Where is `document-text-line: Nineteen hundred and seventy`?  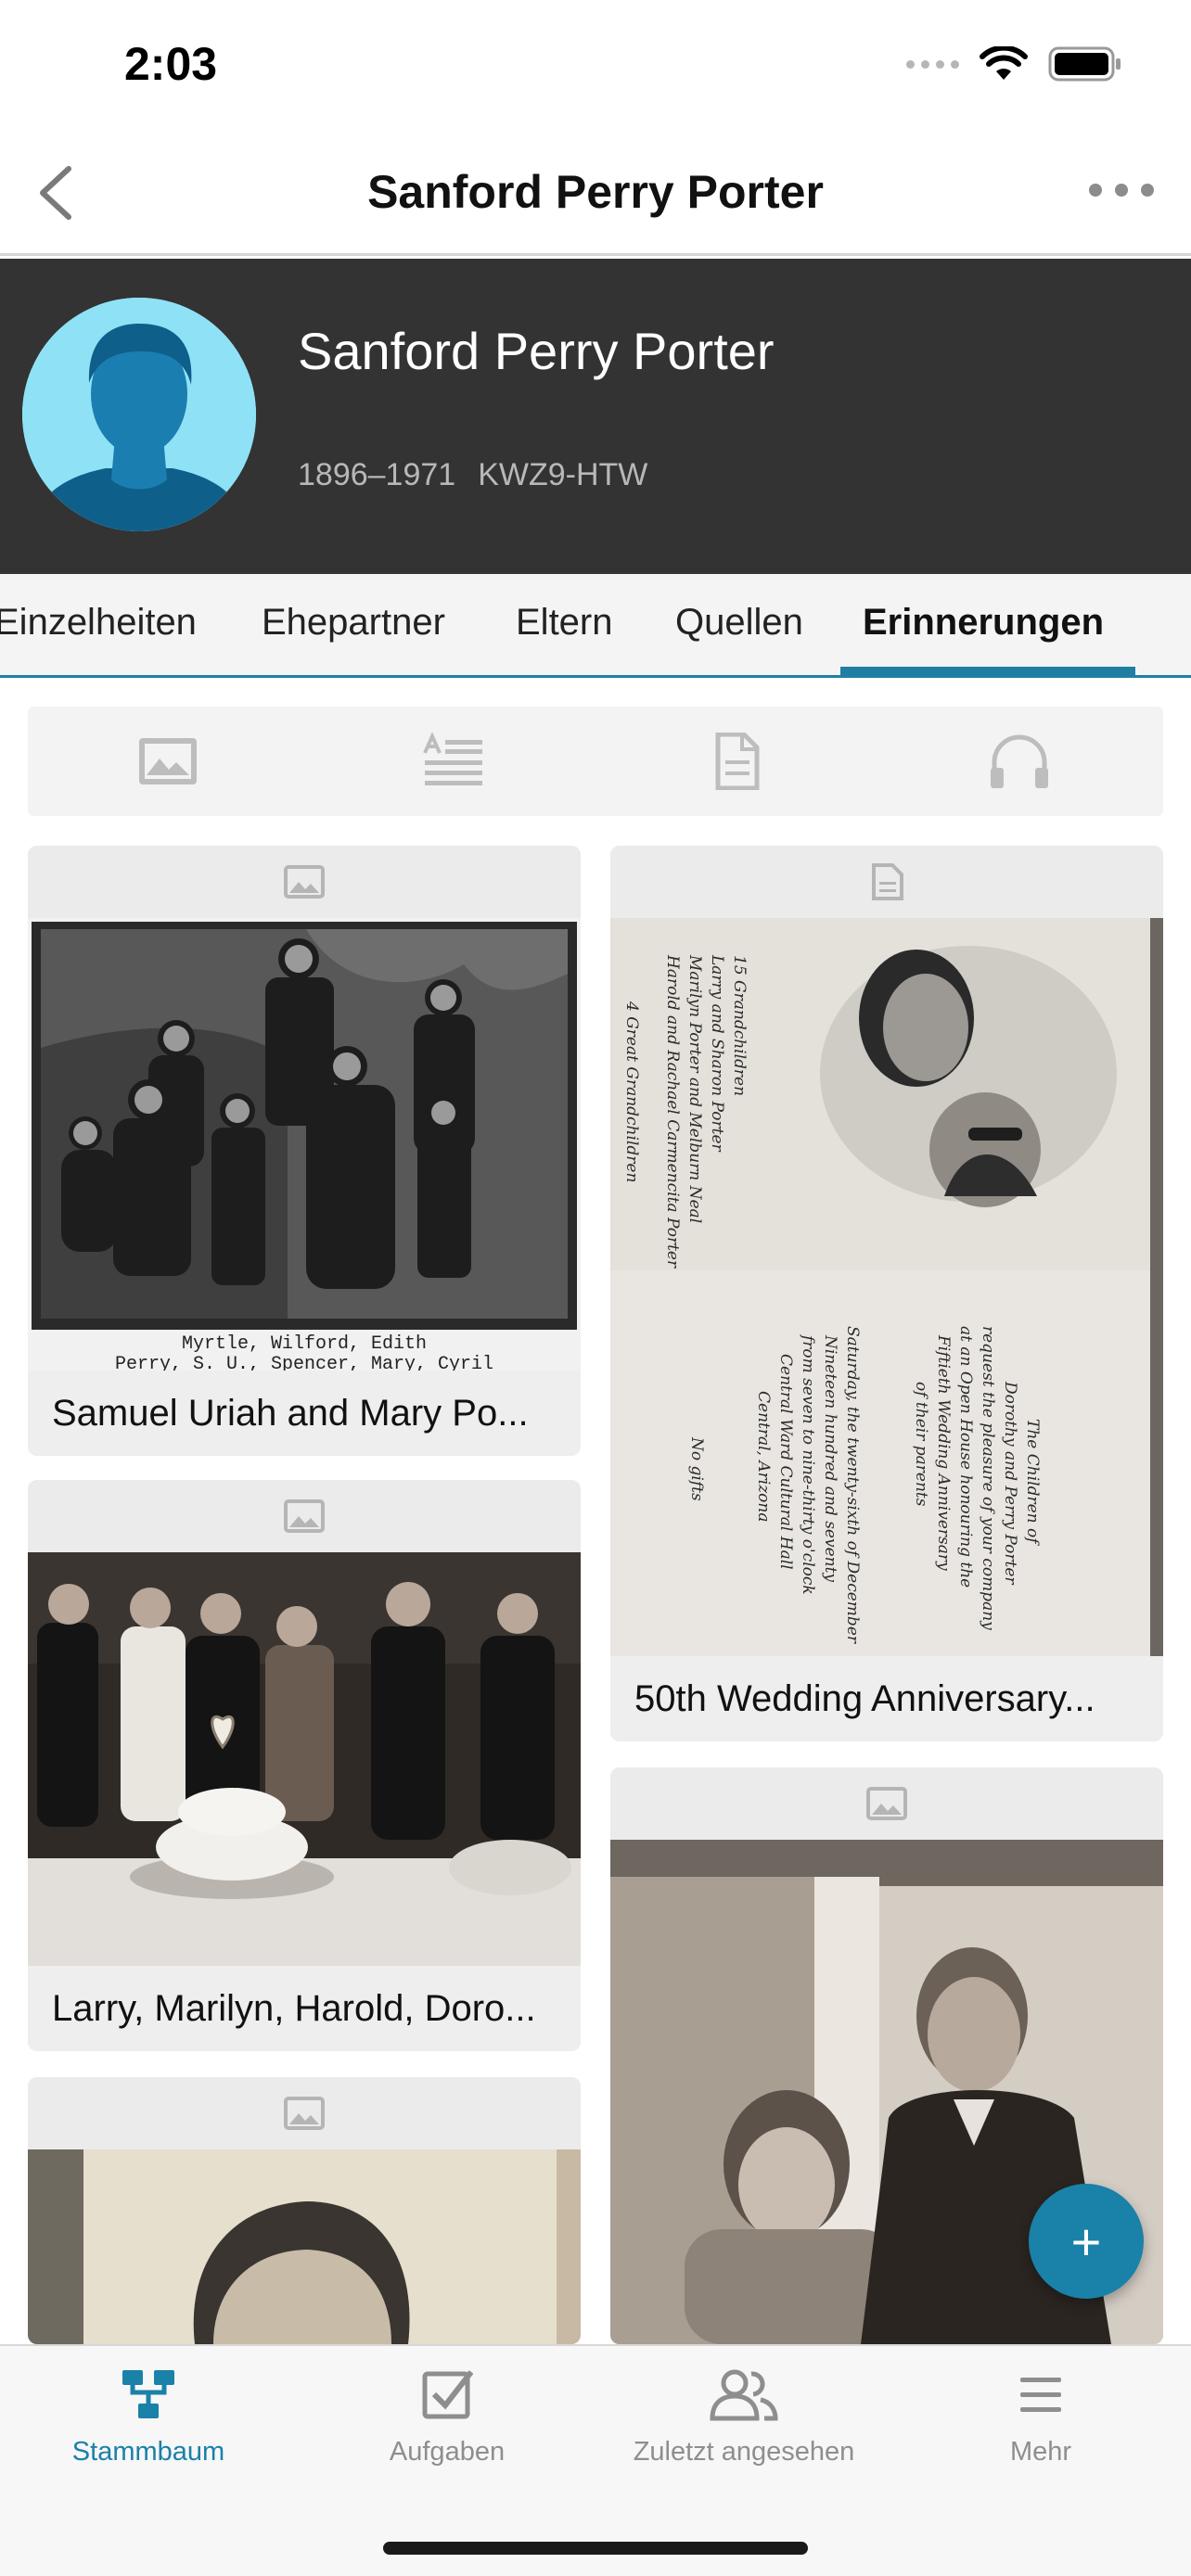 document-text-line: Nineteen hundred and seventy is located at coordinates (830, 1458).